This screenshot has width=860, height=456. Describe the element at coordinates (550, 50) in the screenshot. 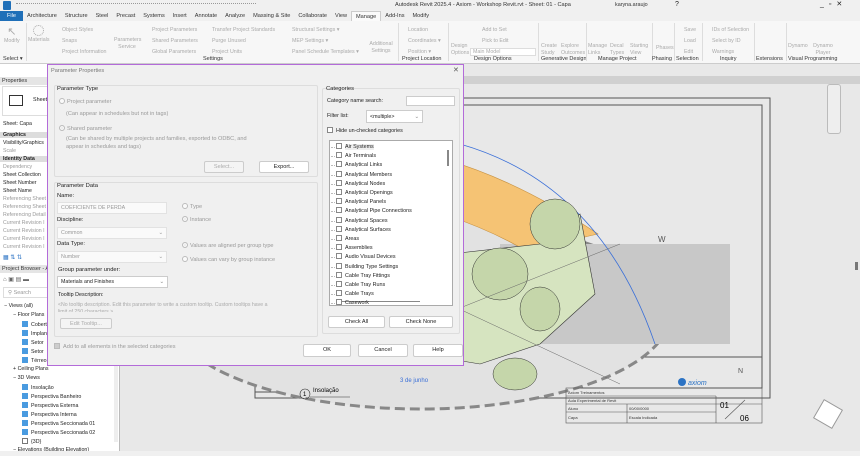

I see `create-study-button: Create Study` at that location.